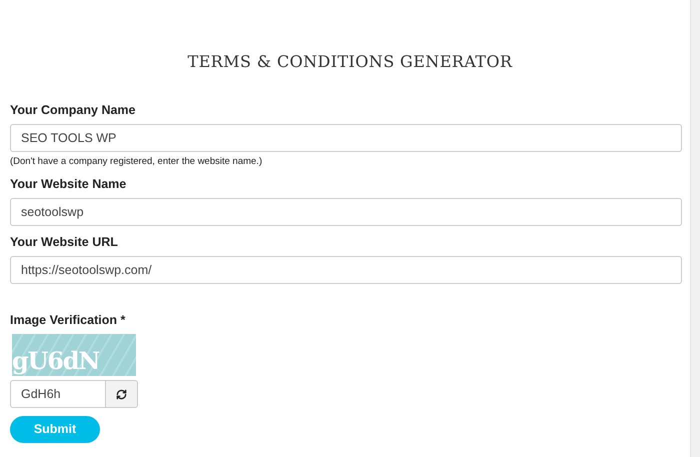 This screenshot has height=457, width=700. I want to click on input-field: SEO TOOLS WP, so click(346, 138).